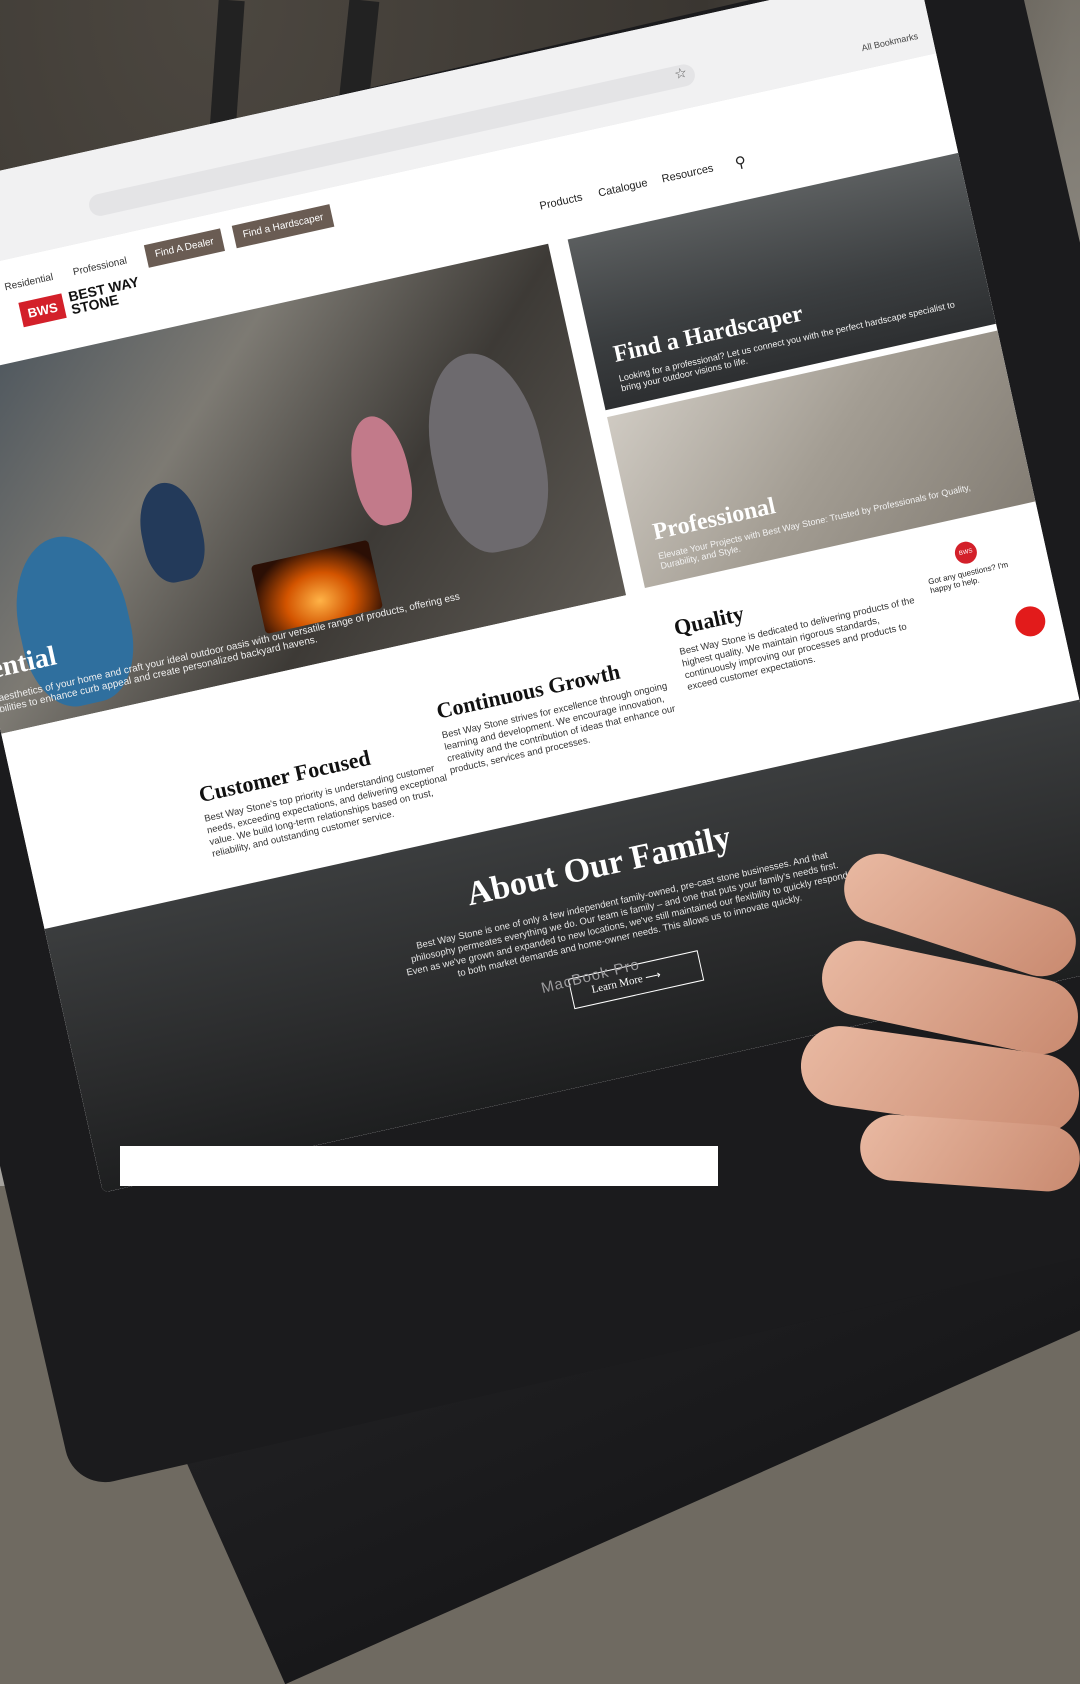  Describe the element at coordinates (968, 577) in the screenshot. I see `chat-message: Got any questions? I'm happy to help.` at that location.